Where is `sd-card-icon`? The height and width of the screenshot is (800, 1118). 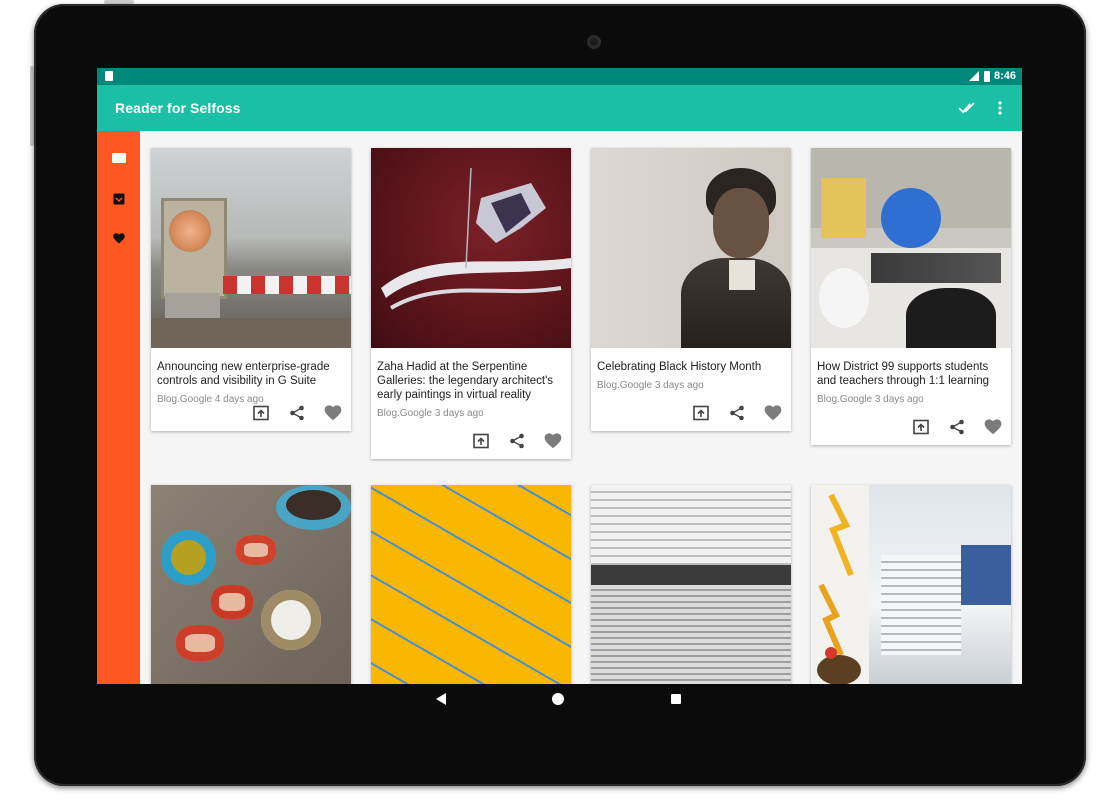
sd-card-icon is located at coordinates (109, 76).